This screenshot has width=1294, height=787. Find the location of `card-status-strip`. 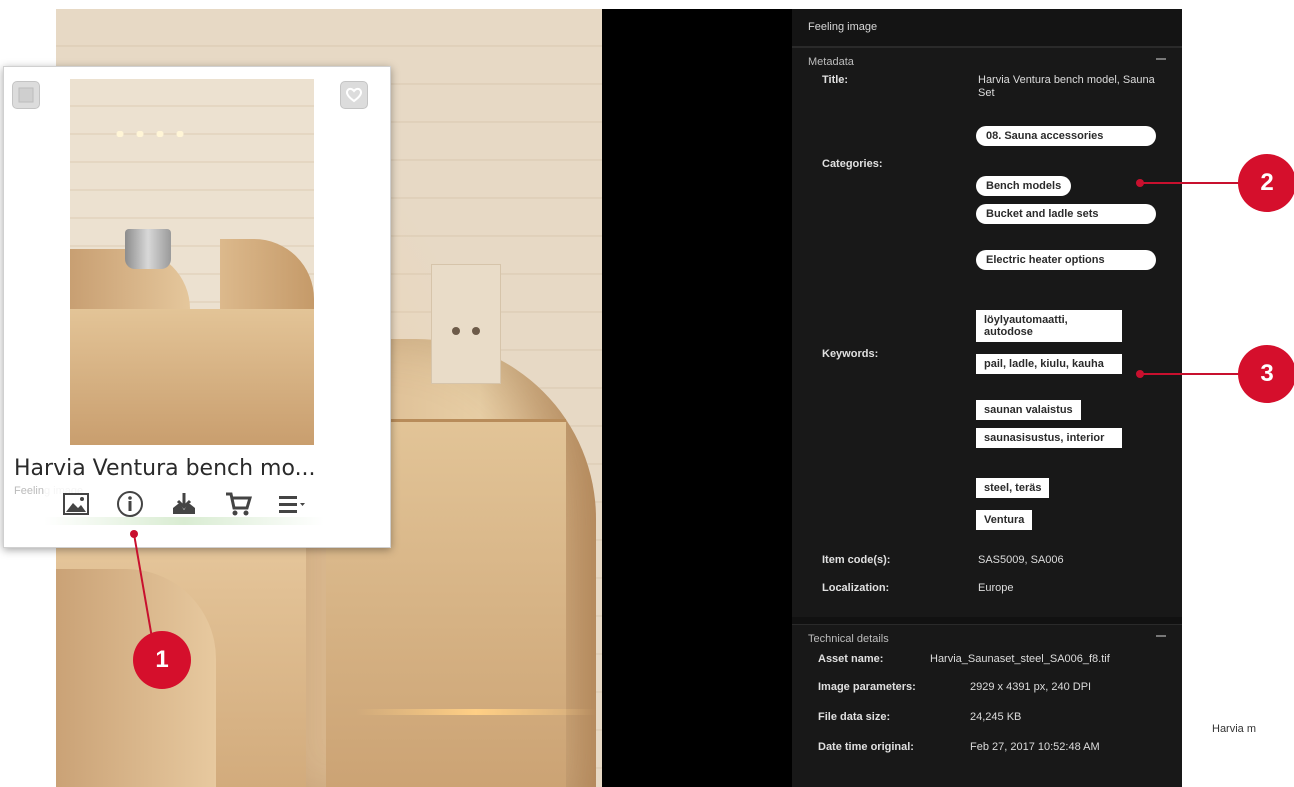

card-status-strip is located at coordinates (184, 521).